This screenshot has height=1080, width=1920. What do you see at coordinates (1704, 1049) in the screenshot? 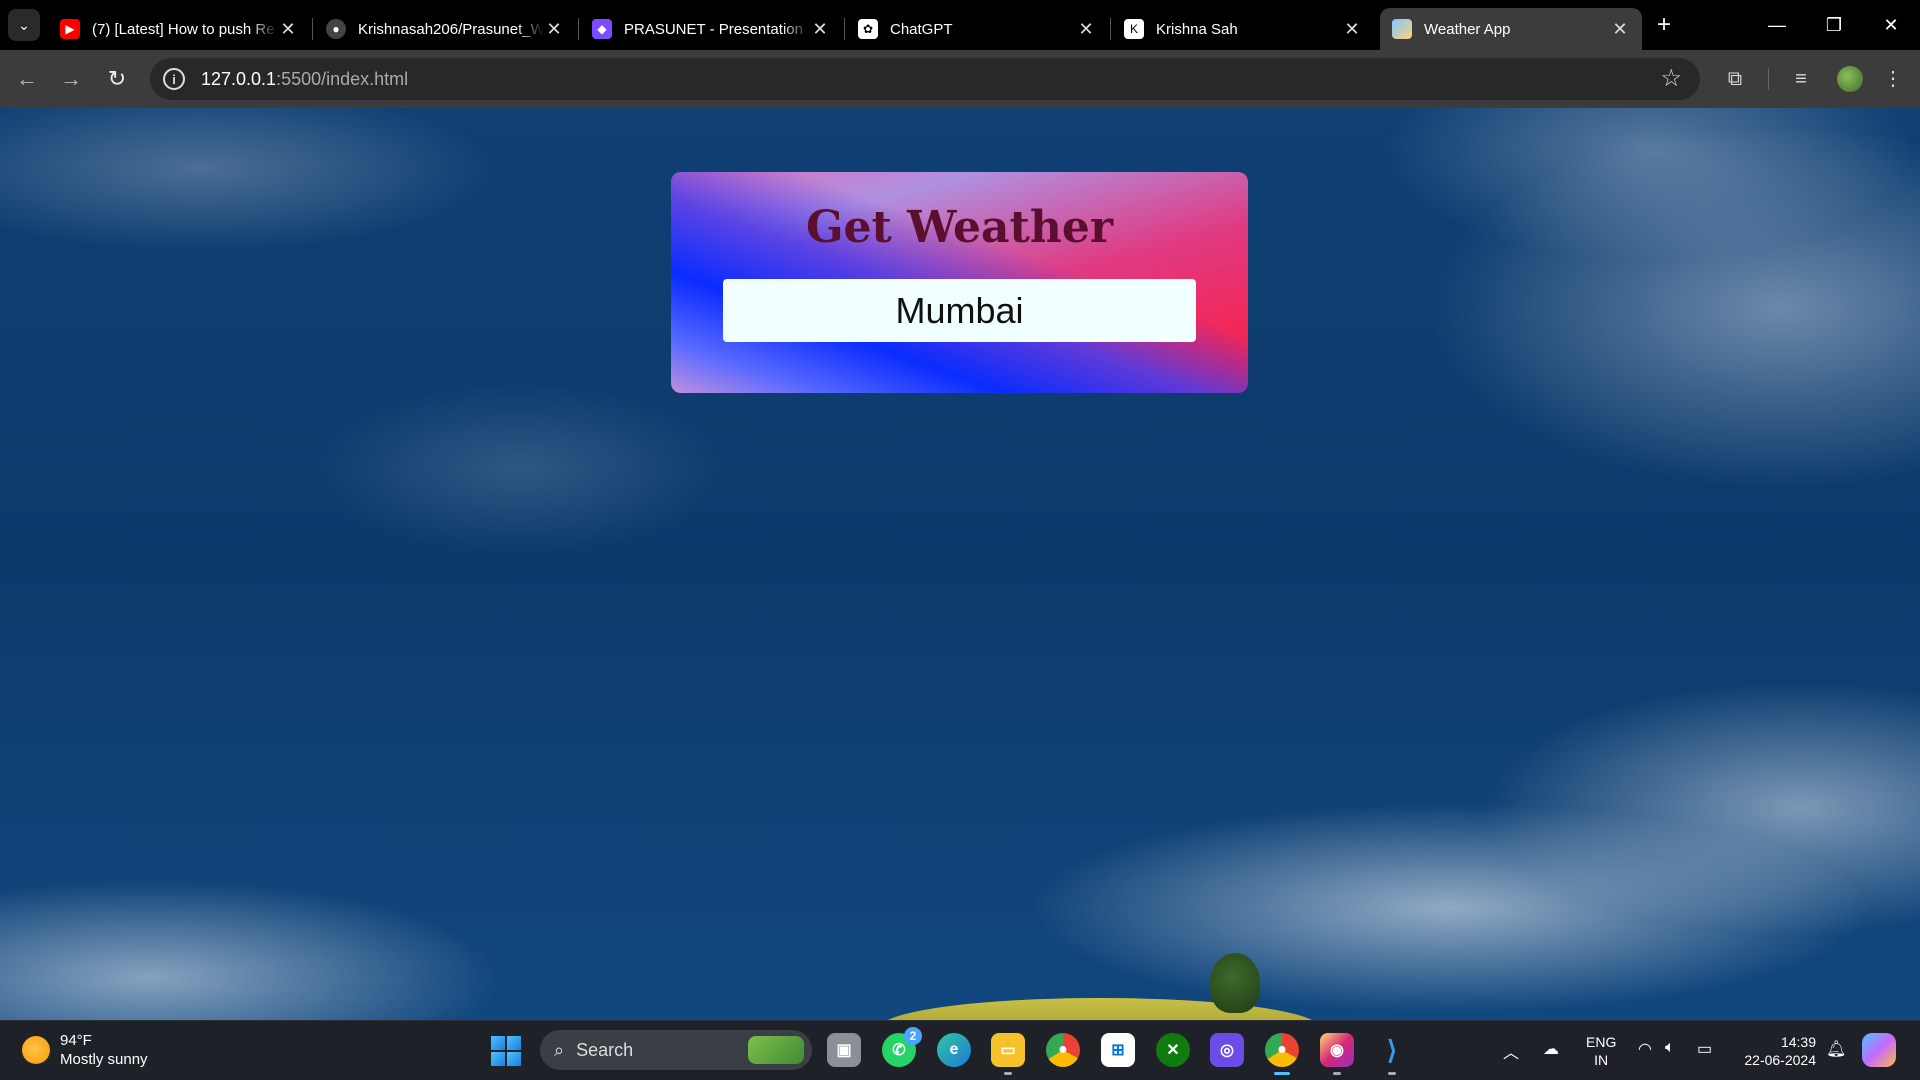
I see `battery-icon: ▭` at bounding box center [1704, 1049].